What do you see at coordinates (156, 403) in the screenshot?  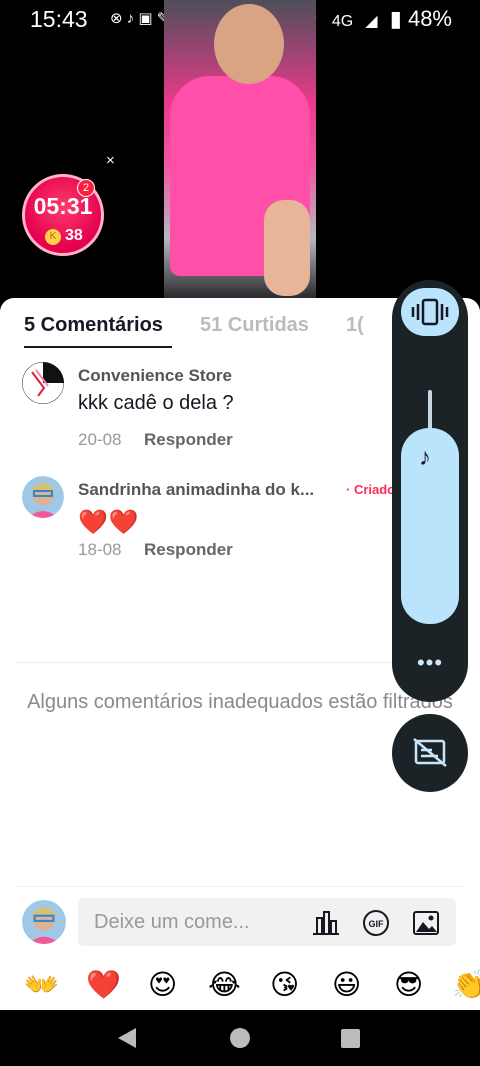 I see `comment-text: kkk cadê o dela ?` at bounding box center [156, 403].